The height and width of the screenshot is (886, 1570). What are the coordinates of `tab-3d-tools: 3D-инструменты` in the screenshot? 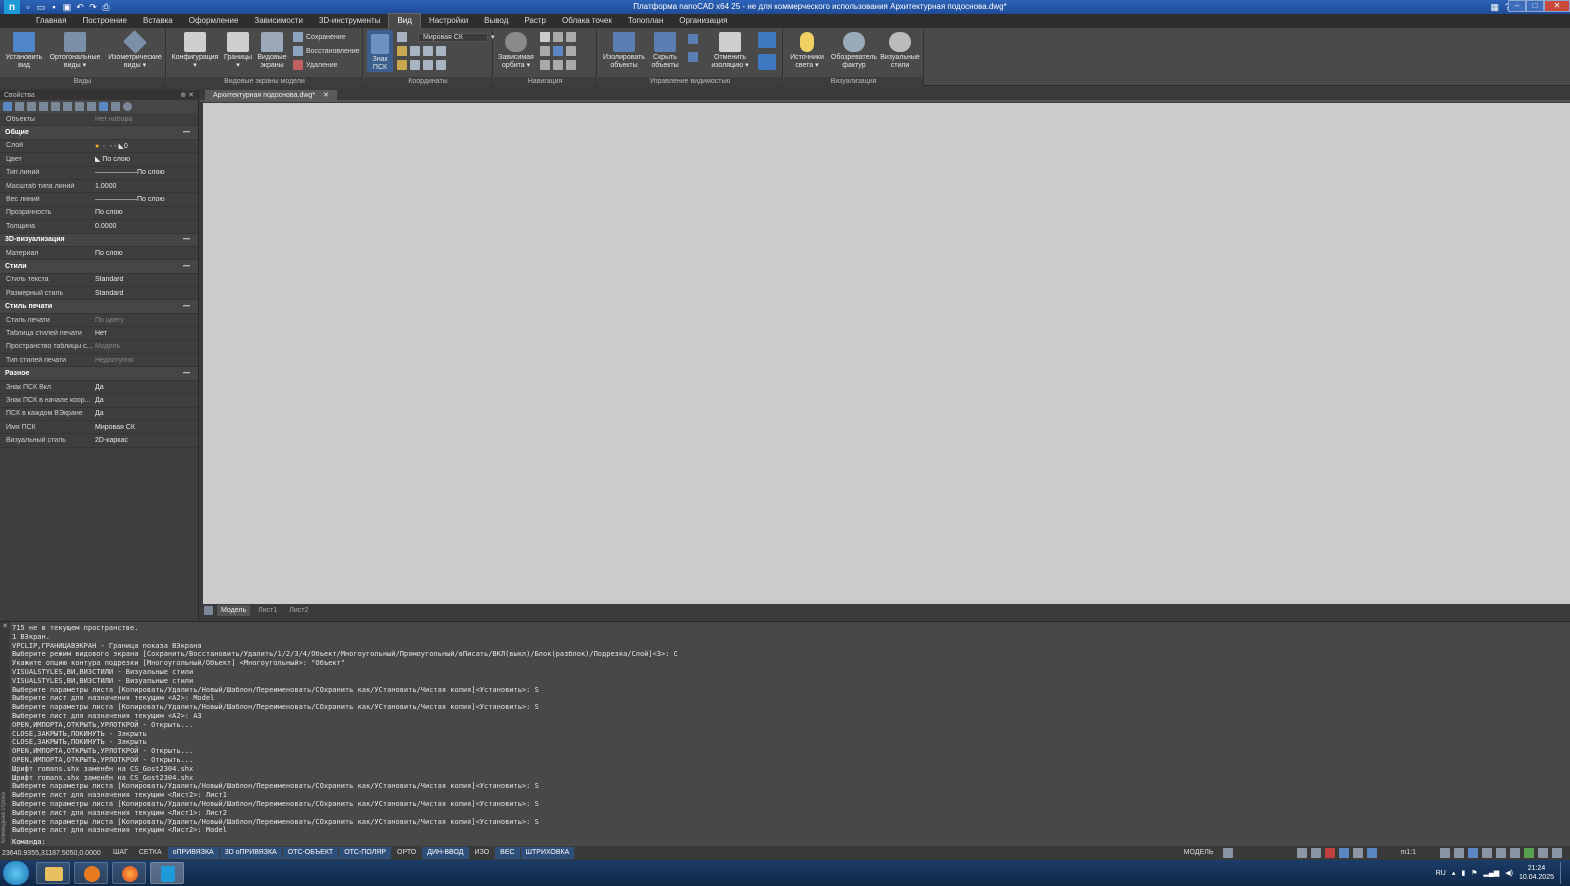 It's located at (350, 21).